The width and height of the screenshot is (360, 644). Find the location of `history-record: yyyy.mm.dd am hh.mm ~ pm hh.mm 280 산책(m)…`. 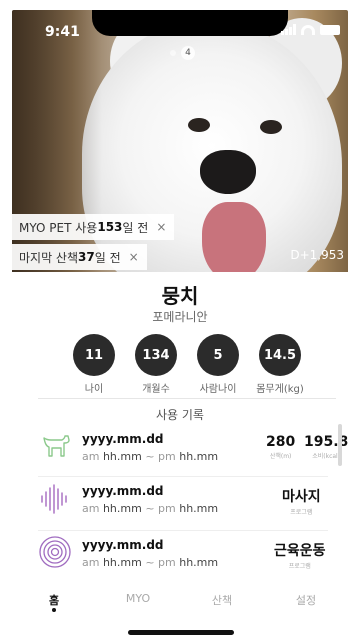

history-record: yyyy.mm.dd am hh.mm ~ pm hh.mm 280 산책(m)… is located at coordinates (193, 447).